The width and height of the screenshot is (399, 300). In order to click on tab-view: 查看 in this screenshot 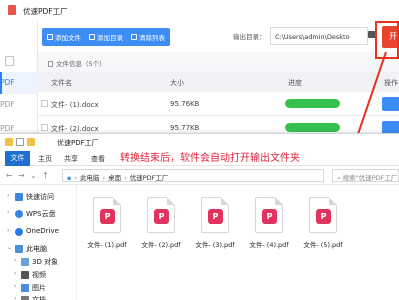, I will do `click(98, 159)`.